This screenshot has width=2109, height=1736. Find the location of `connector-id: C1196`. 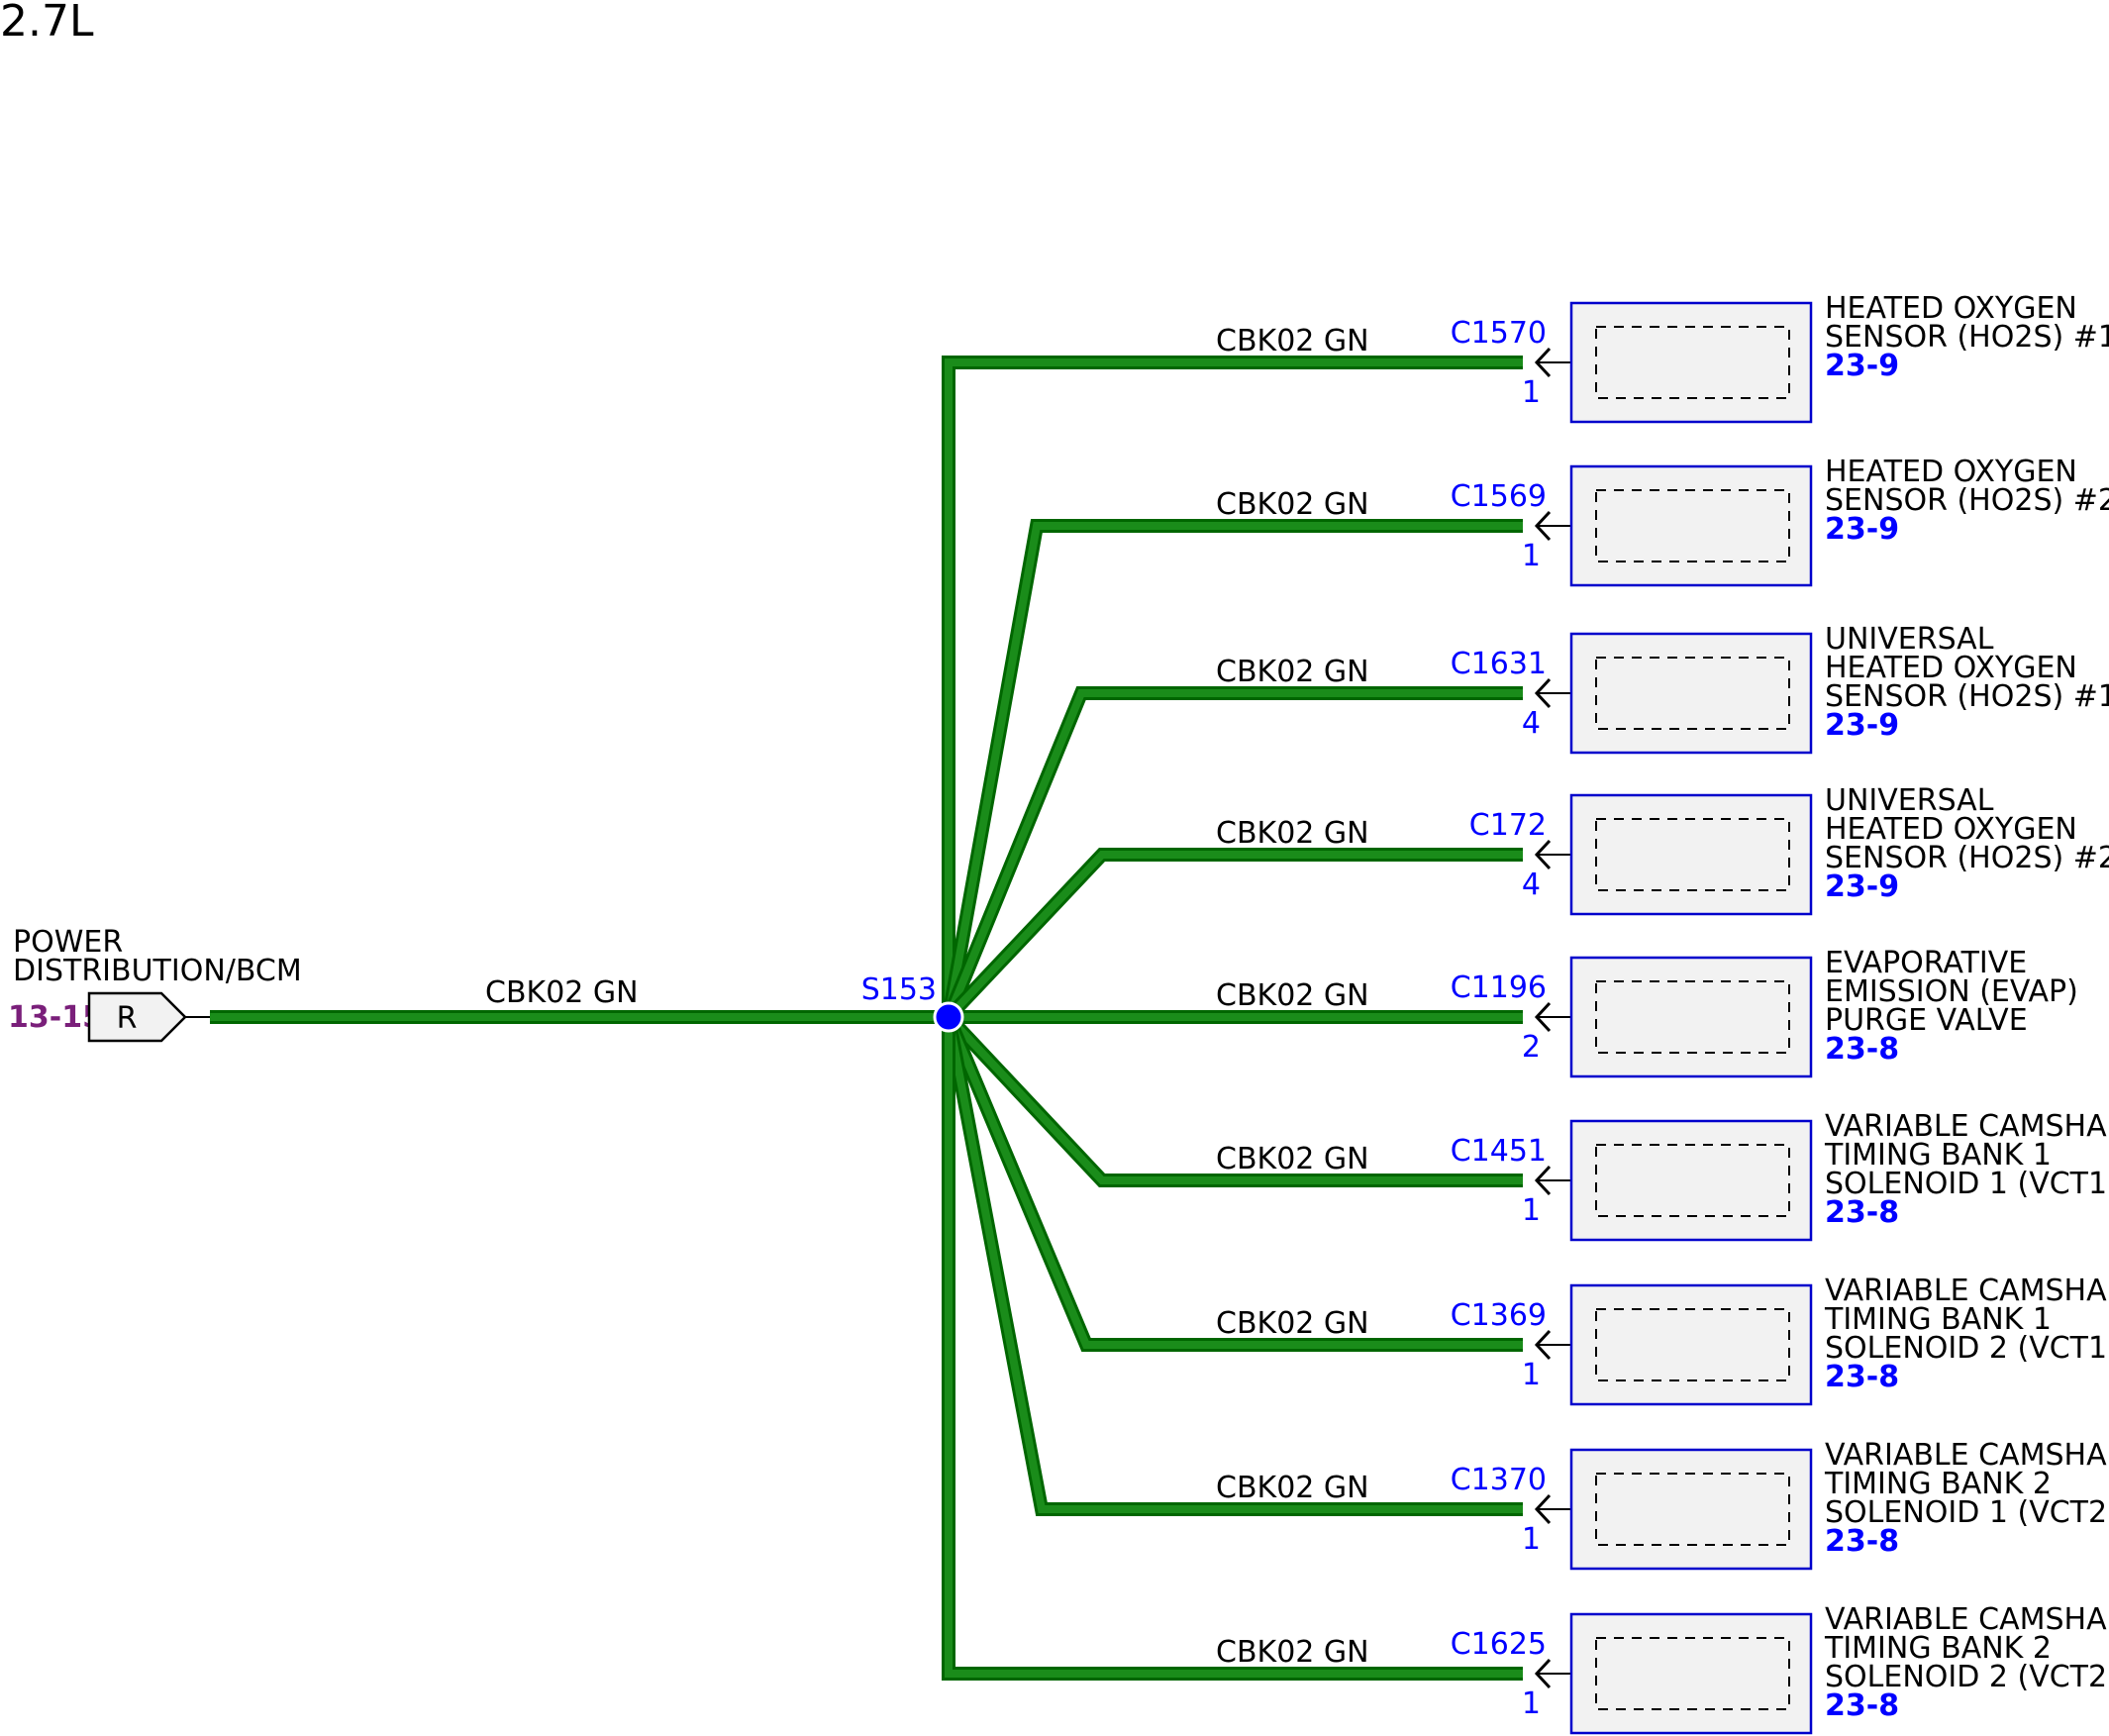

connector-id: C1196 is located at coordinates (1499, 987).